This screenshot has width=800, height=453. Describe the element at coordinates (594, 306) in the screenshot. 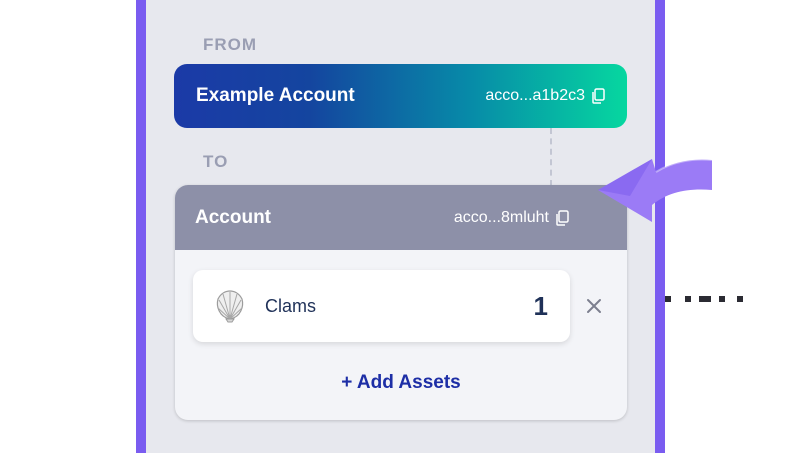

I see `remove-asset-icon` at that location.